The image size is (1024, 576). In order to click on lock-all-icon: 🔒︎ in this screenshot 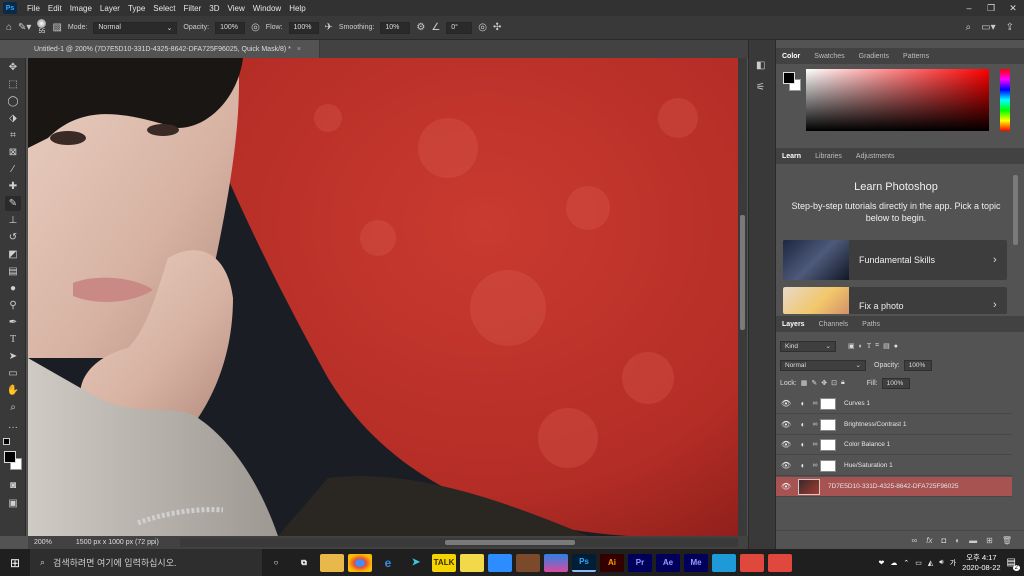, I will do `click(843, 383)`.